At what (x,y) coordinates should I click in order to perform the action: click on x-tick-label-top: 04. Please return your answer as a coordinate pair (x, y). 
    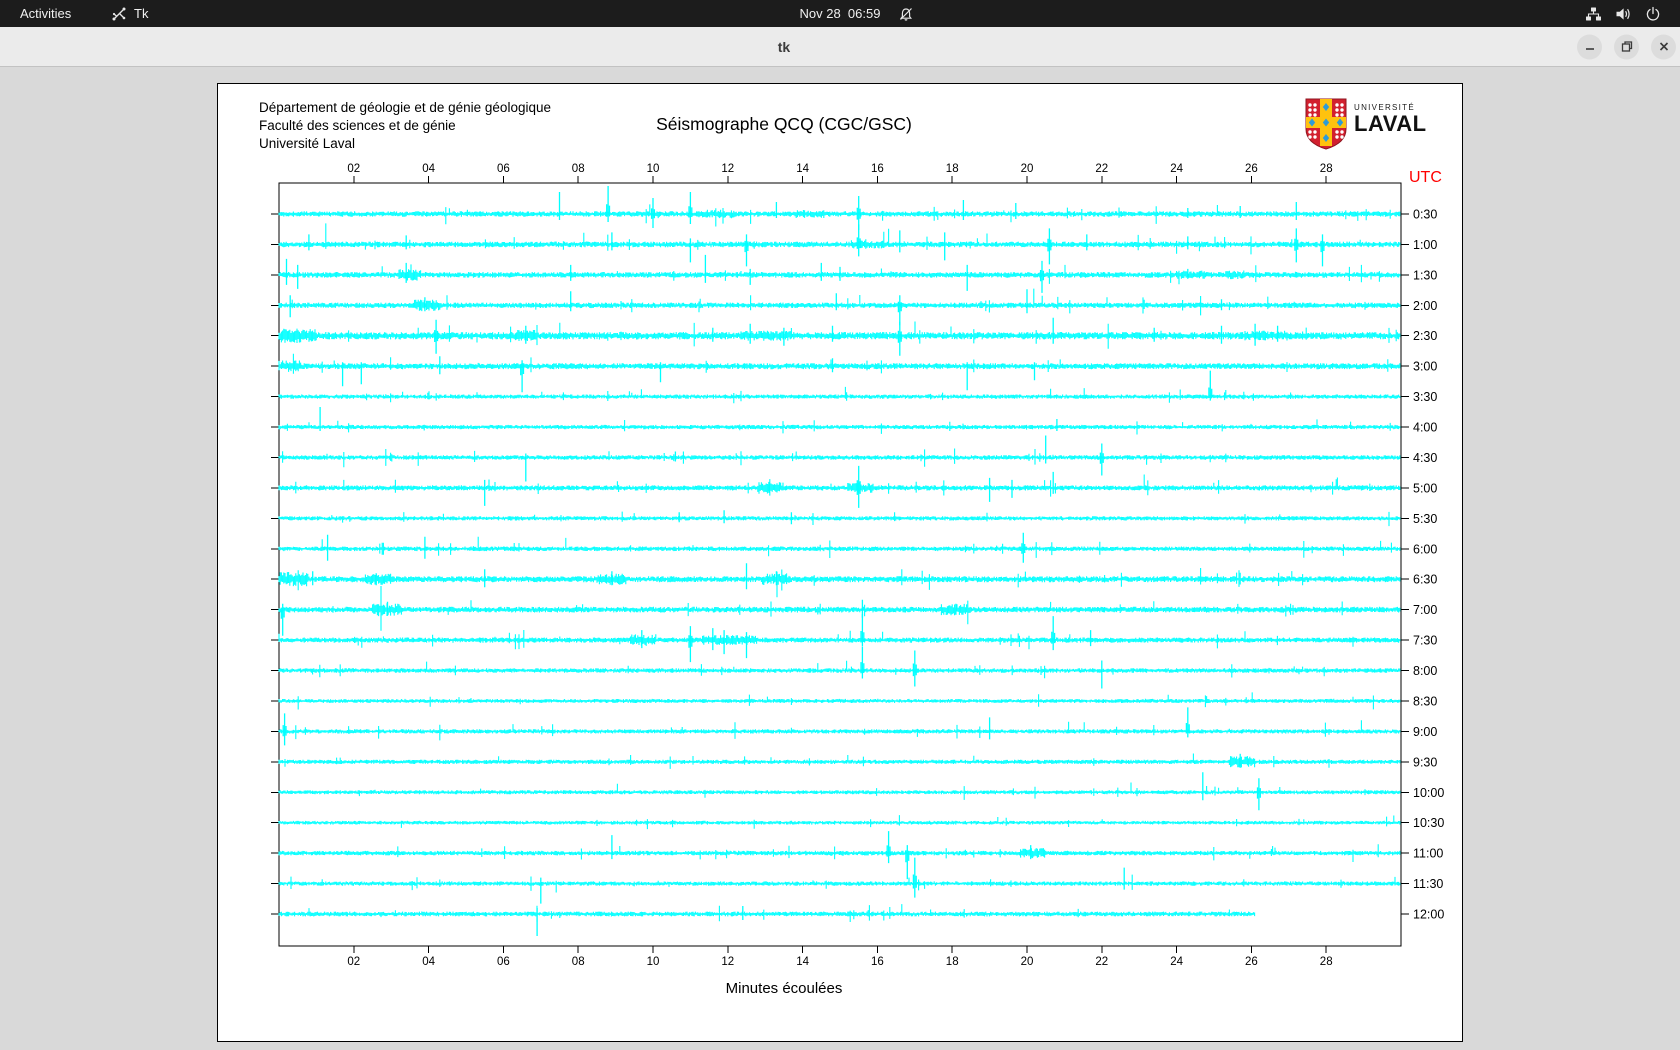
    Looking at the image, I should click on (428, 169).